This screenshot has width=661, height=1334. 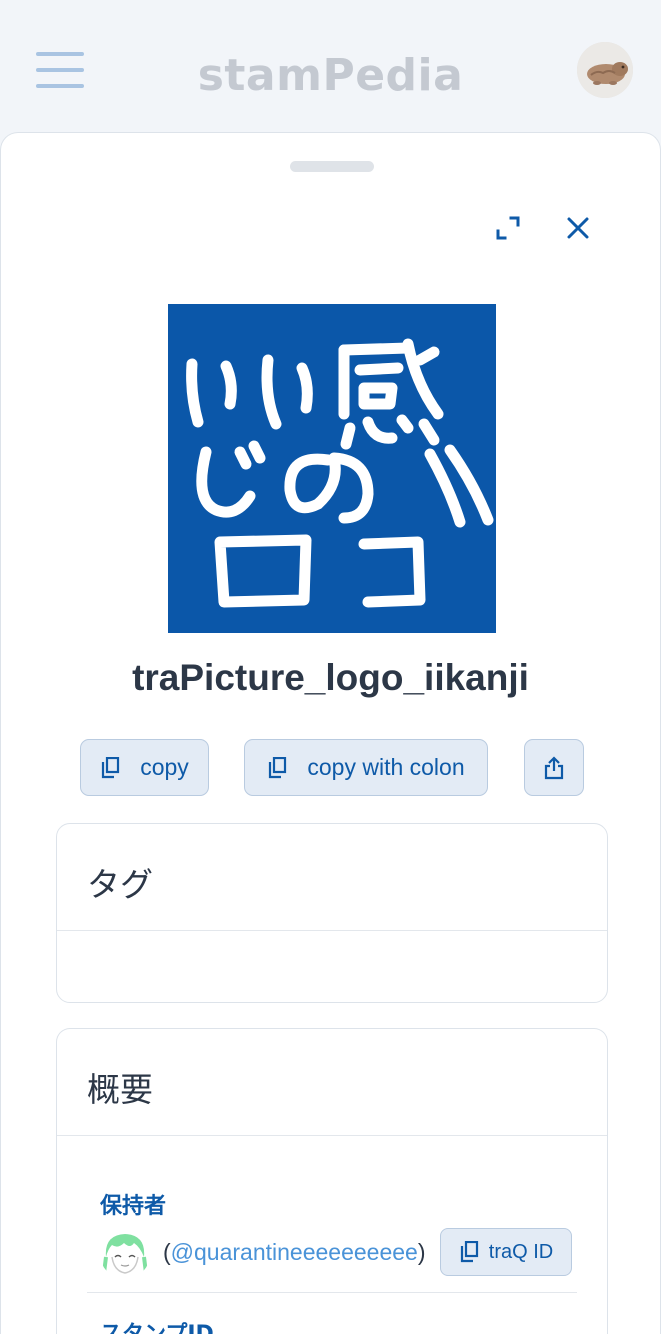 What do you see at coordinates (605, 70) in the screenshot?
I see `user-avatar` at bounding box center [605, 70].